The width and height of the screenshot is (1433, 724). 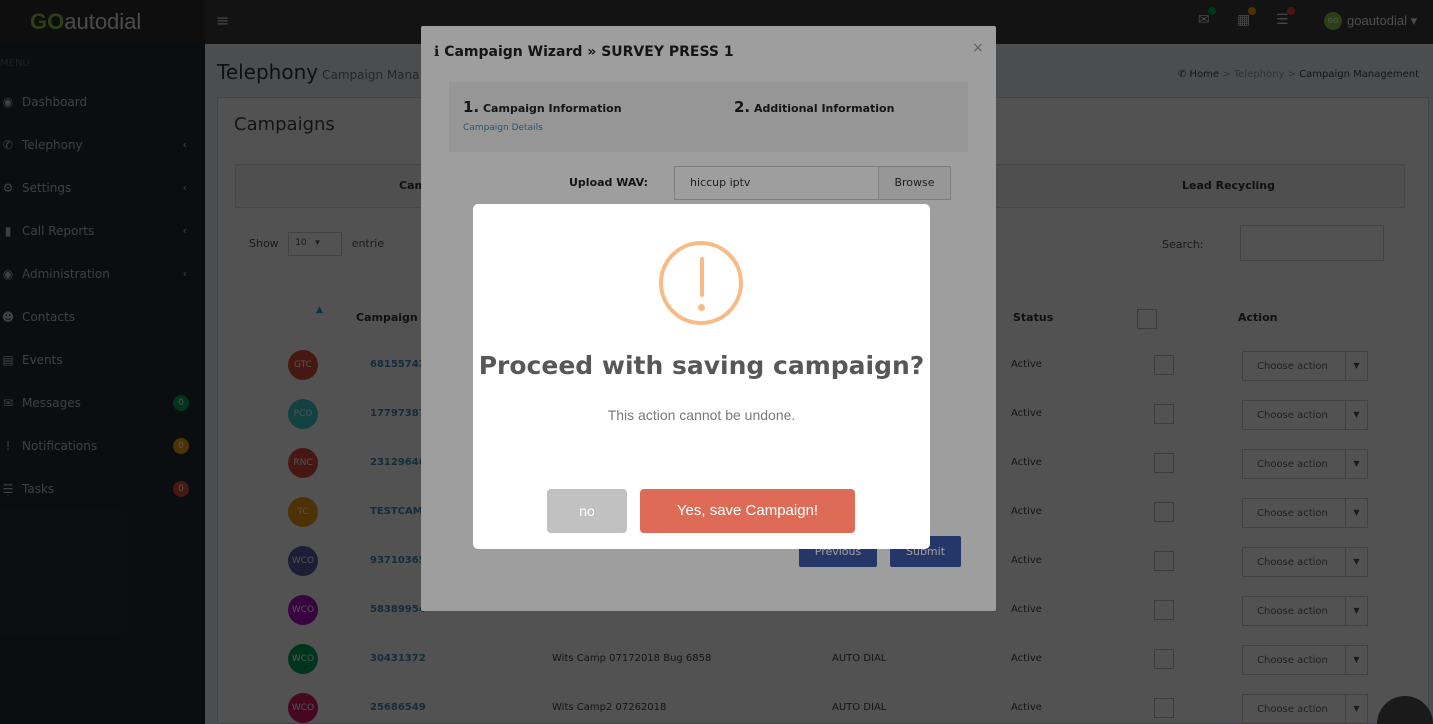 I want to click on warning-icon, so click(x=701, y=283).